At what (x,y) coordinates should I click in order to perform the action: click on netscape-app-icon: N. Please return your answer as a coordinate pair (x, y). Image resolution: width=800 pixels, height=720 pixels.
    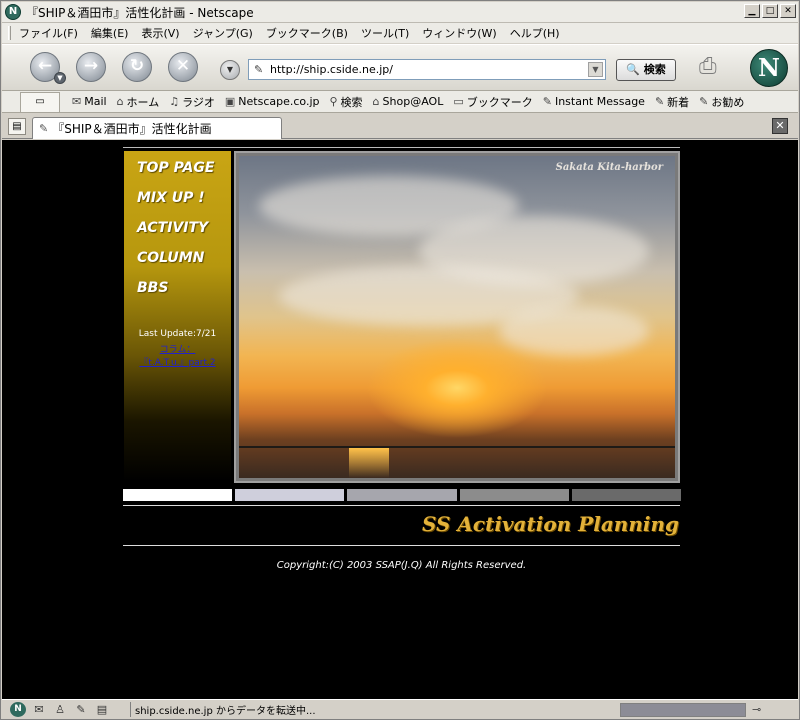
    Looking at the image, I should click on (13, 12).